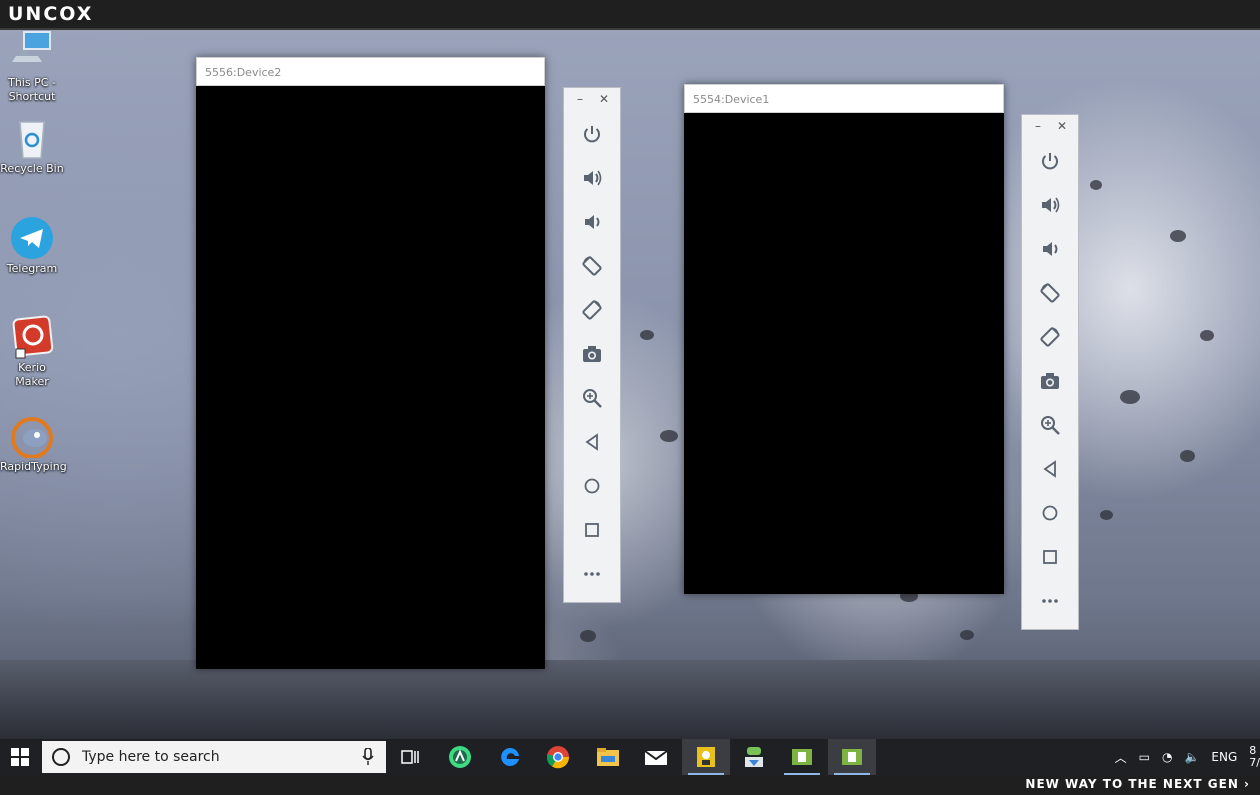  Describe the element at coordinates (410, 757) in the screenshot. I see `task-view-icon` at that location.